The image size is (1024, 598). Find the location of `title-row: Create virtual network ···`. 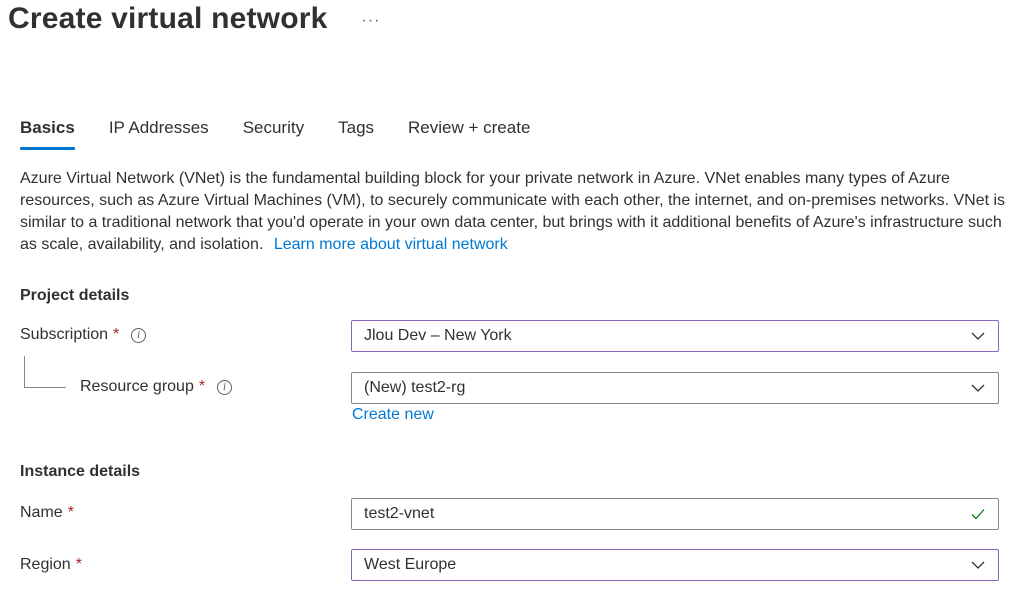

title-row: Create virtual network ··· is located at coordinates (194, 19).